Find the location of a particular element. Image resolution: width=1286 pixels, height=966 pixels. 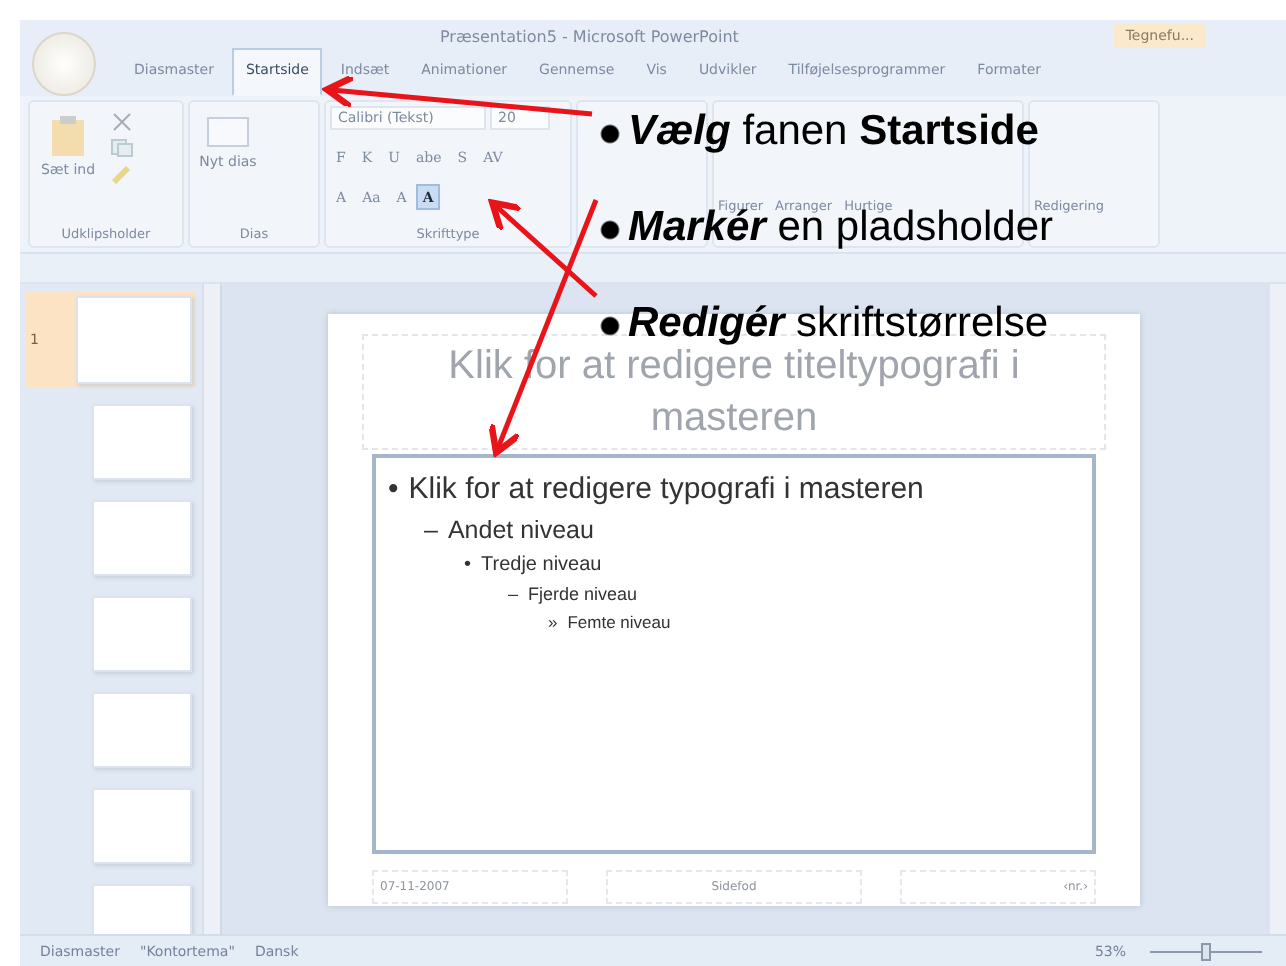

clipboard-icon is located at coordinates (68, 136).